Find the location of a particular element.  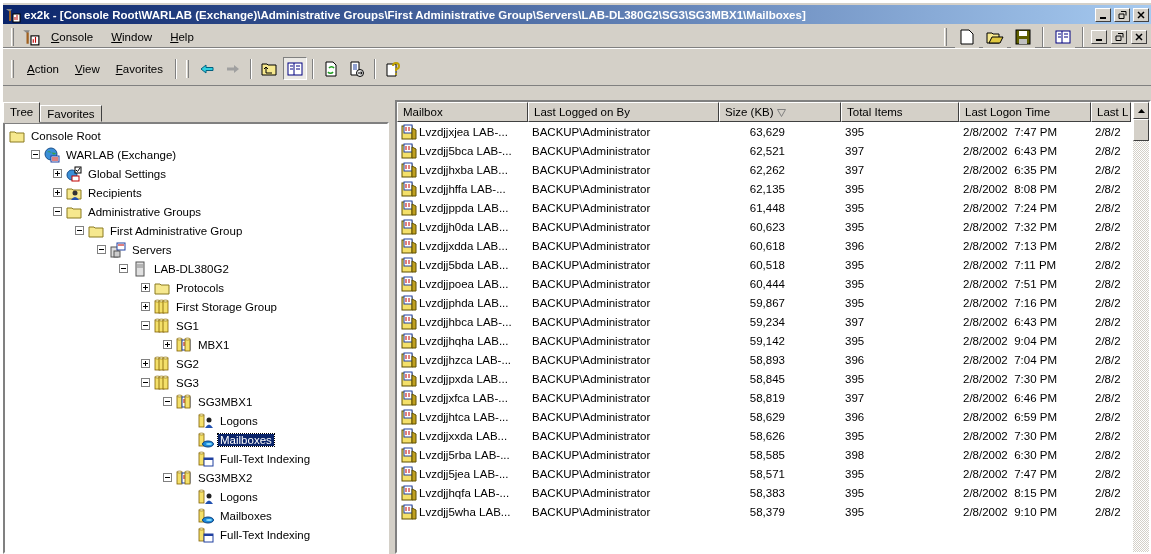

tree-item: First Storage Group is located at coordinates (226, 306).